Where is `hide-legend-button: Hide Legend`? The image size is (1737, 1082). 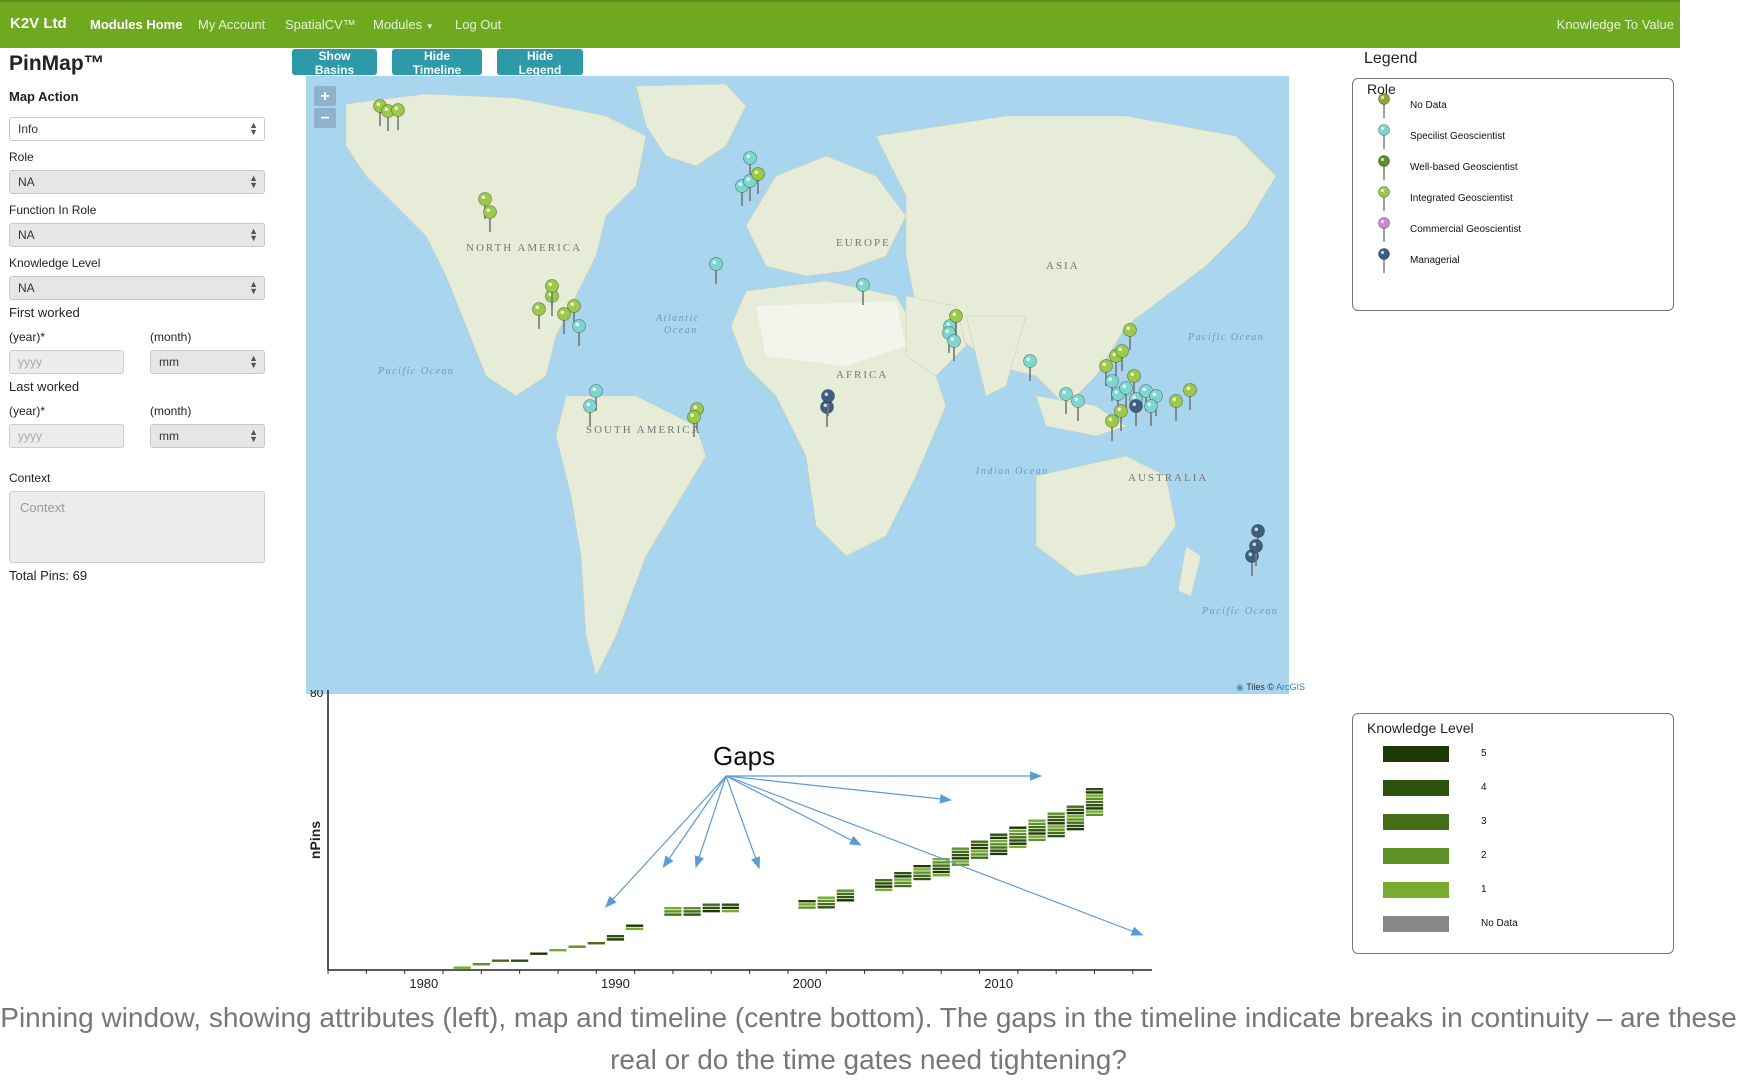
hide-legend-button: Hide Legend is located at coordinates (540, 63).